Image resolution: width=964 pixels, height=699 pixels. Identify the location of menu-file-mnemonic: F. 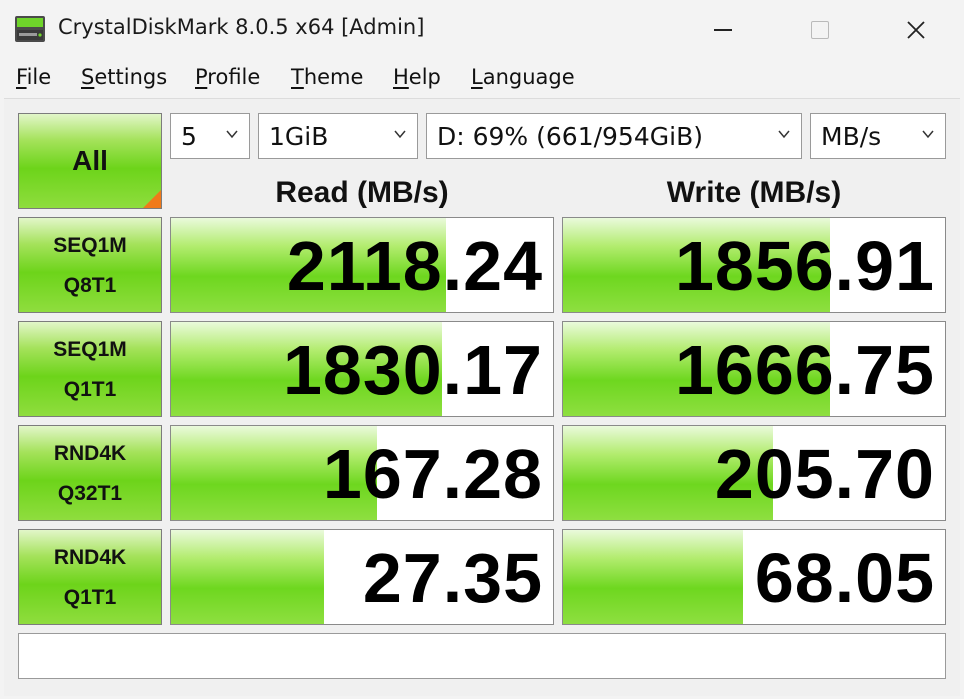
(21, 77).